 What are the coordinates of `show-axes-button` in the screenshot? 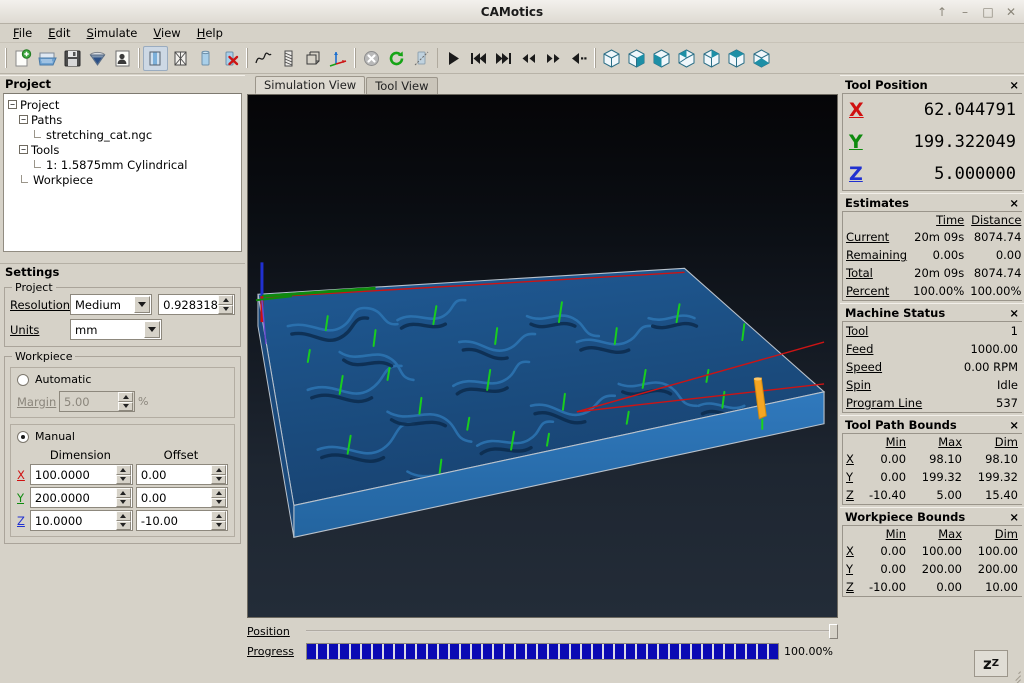 It's located at (338, 58).